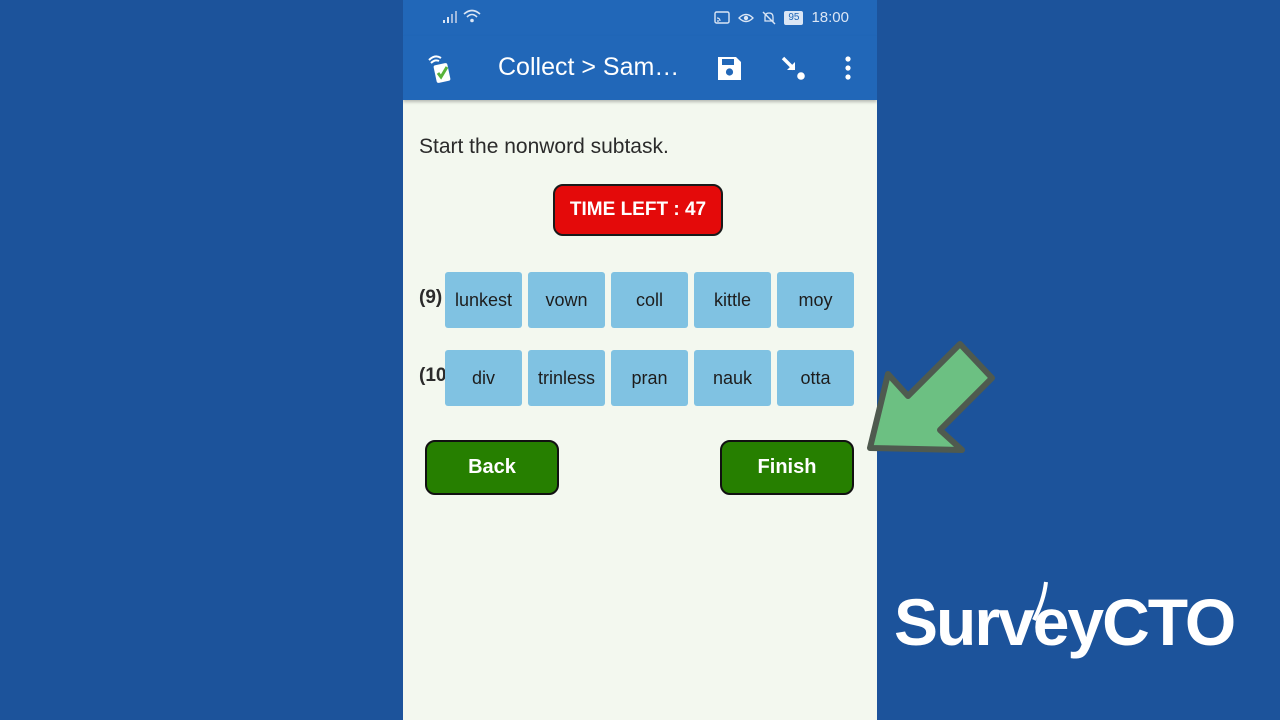 This screenshot has width=1280, height=720. What do you see at coordinates (931, 397) in the screenshot?
I see `pointer-arrow-icon` at bounding box center [931, 397].